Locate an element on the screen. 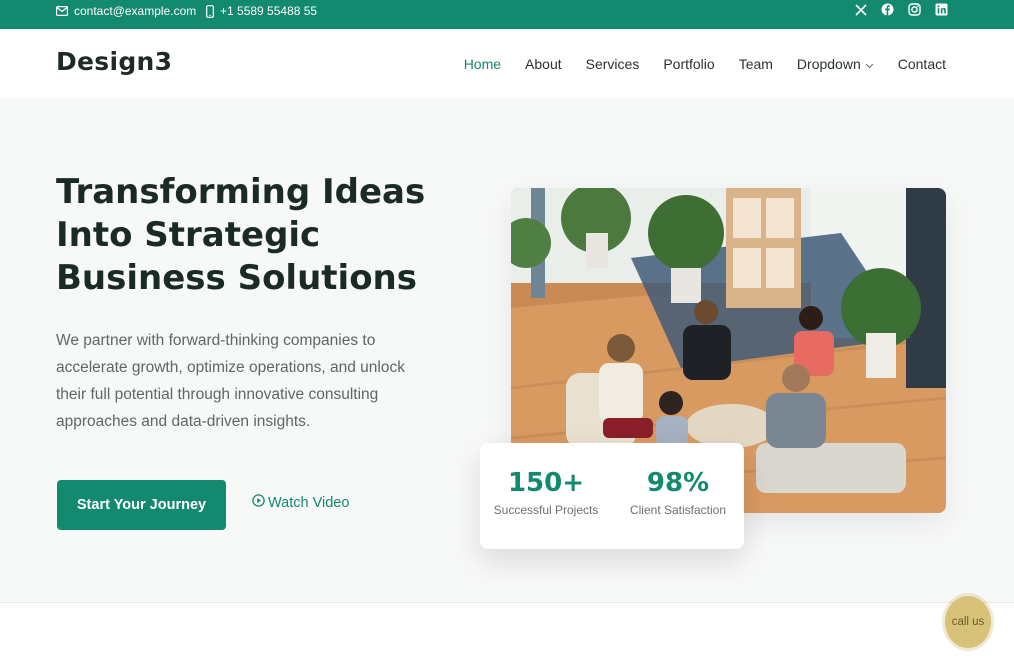 The width and height of the screenshot is (1014, 671). email-contact: contact@example.com is located at coordinates (126, 11).